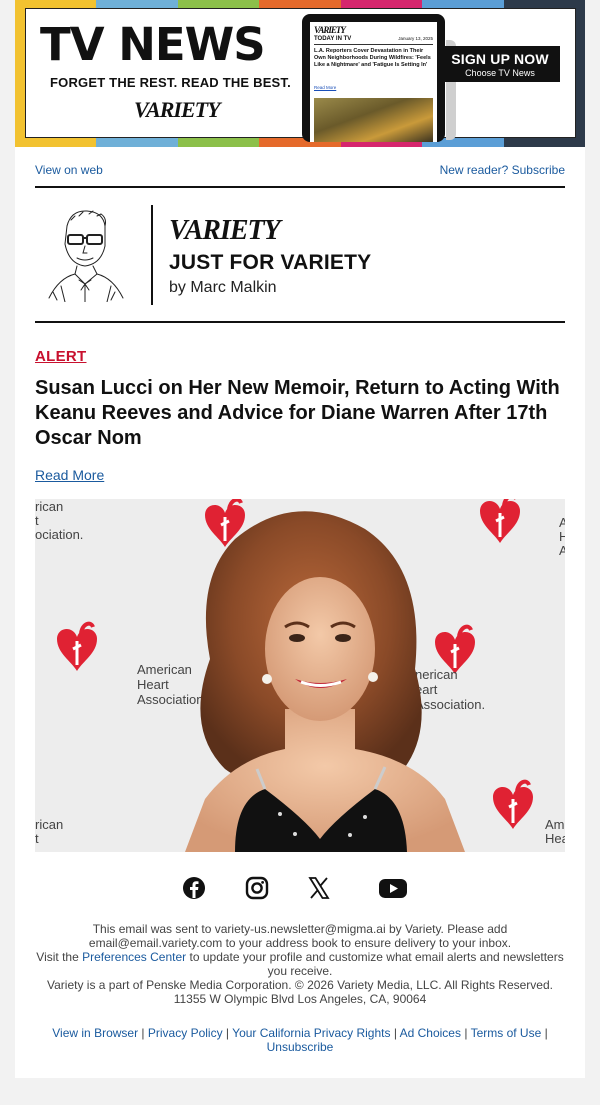  Describe the element at coordinates (153, 684) in the screenshot. I see `svg-text: Heart` at that location.